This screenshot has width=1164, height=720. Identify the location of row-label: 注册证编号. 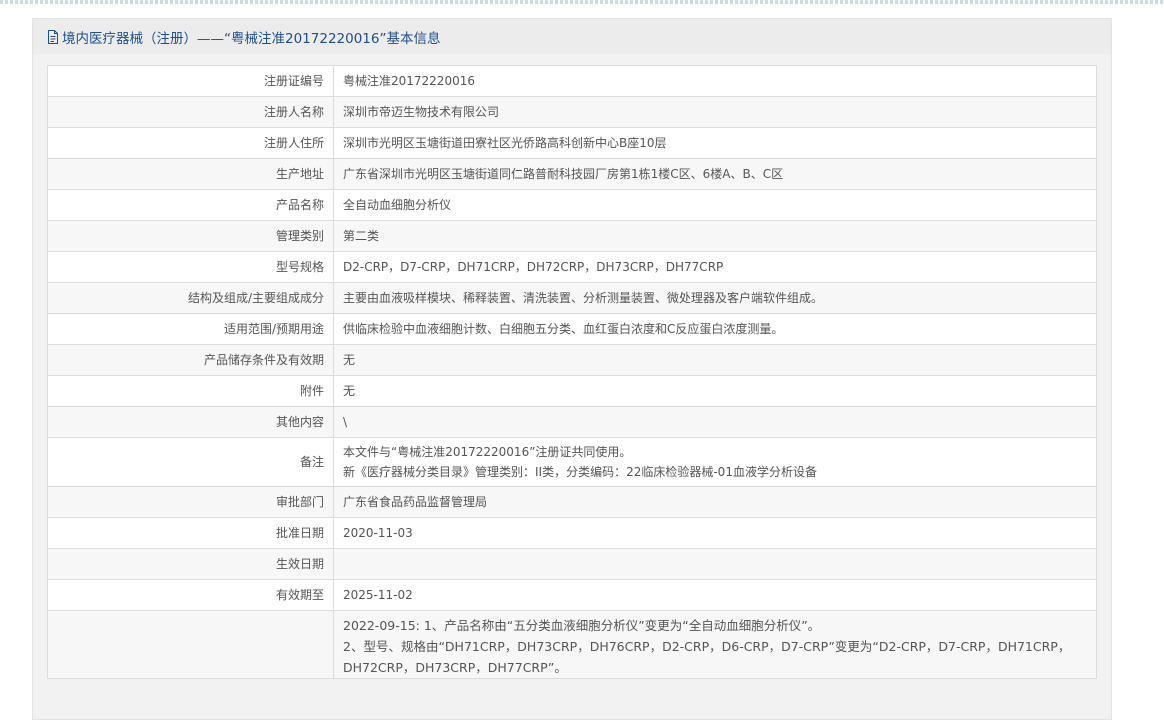
(190, 81).